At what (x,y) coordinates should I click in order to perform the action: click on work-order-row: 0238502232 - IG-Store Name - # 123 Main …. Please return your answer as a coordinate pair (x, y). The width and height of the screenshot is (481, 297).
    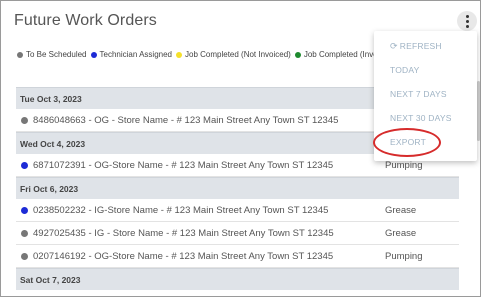
    Looking at the image, I should click on (237, 210).